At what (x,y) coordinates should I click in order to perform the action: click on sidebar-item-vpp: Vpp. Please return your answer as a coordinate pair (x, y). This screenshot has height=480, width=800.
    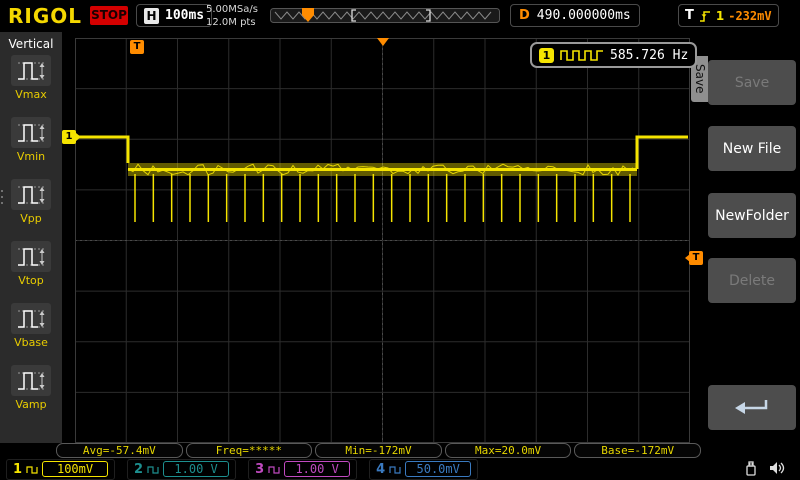
    Looking at the image, I should click on (31, 210).